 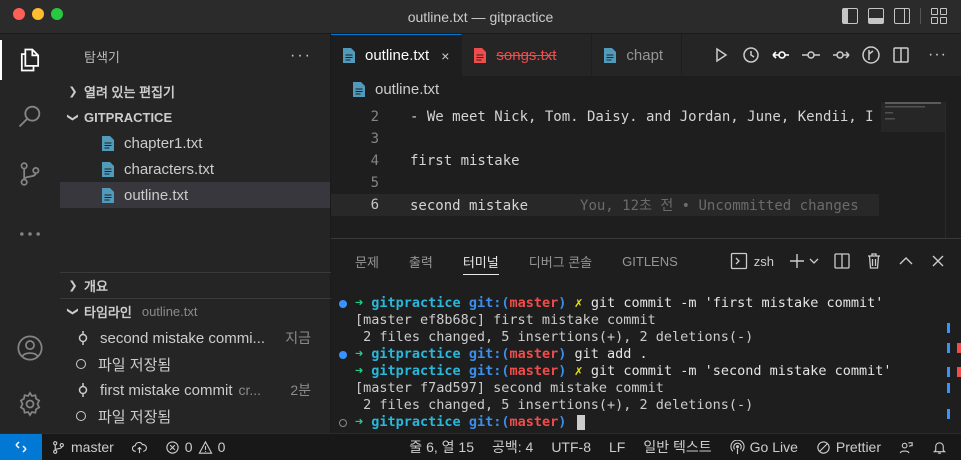 I want to click on timeline-item-time: 2분, so click(x=300, y=390).